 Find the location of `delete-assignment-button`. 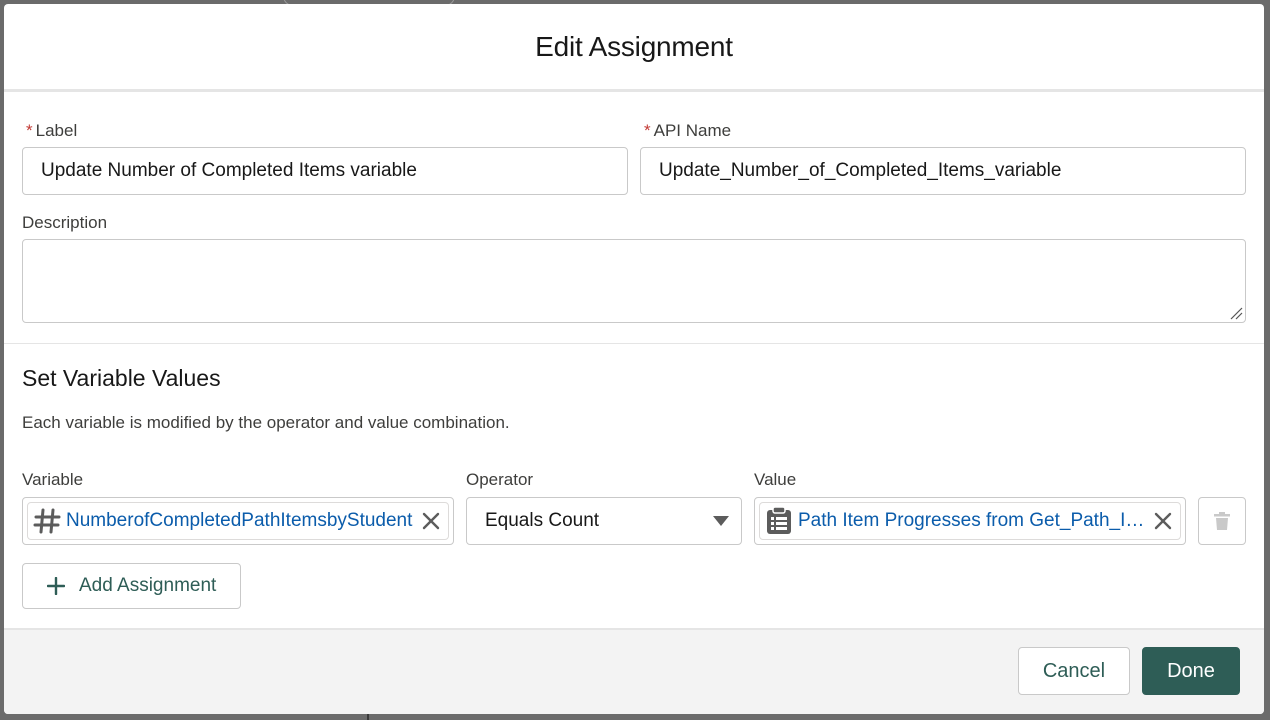

delete-assignment-button is located at coordinates (1222, 521).